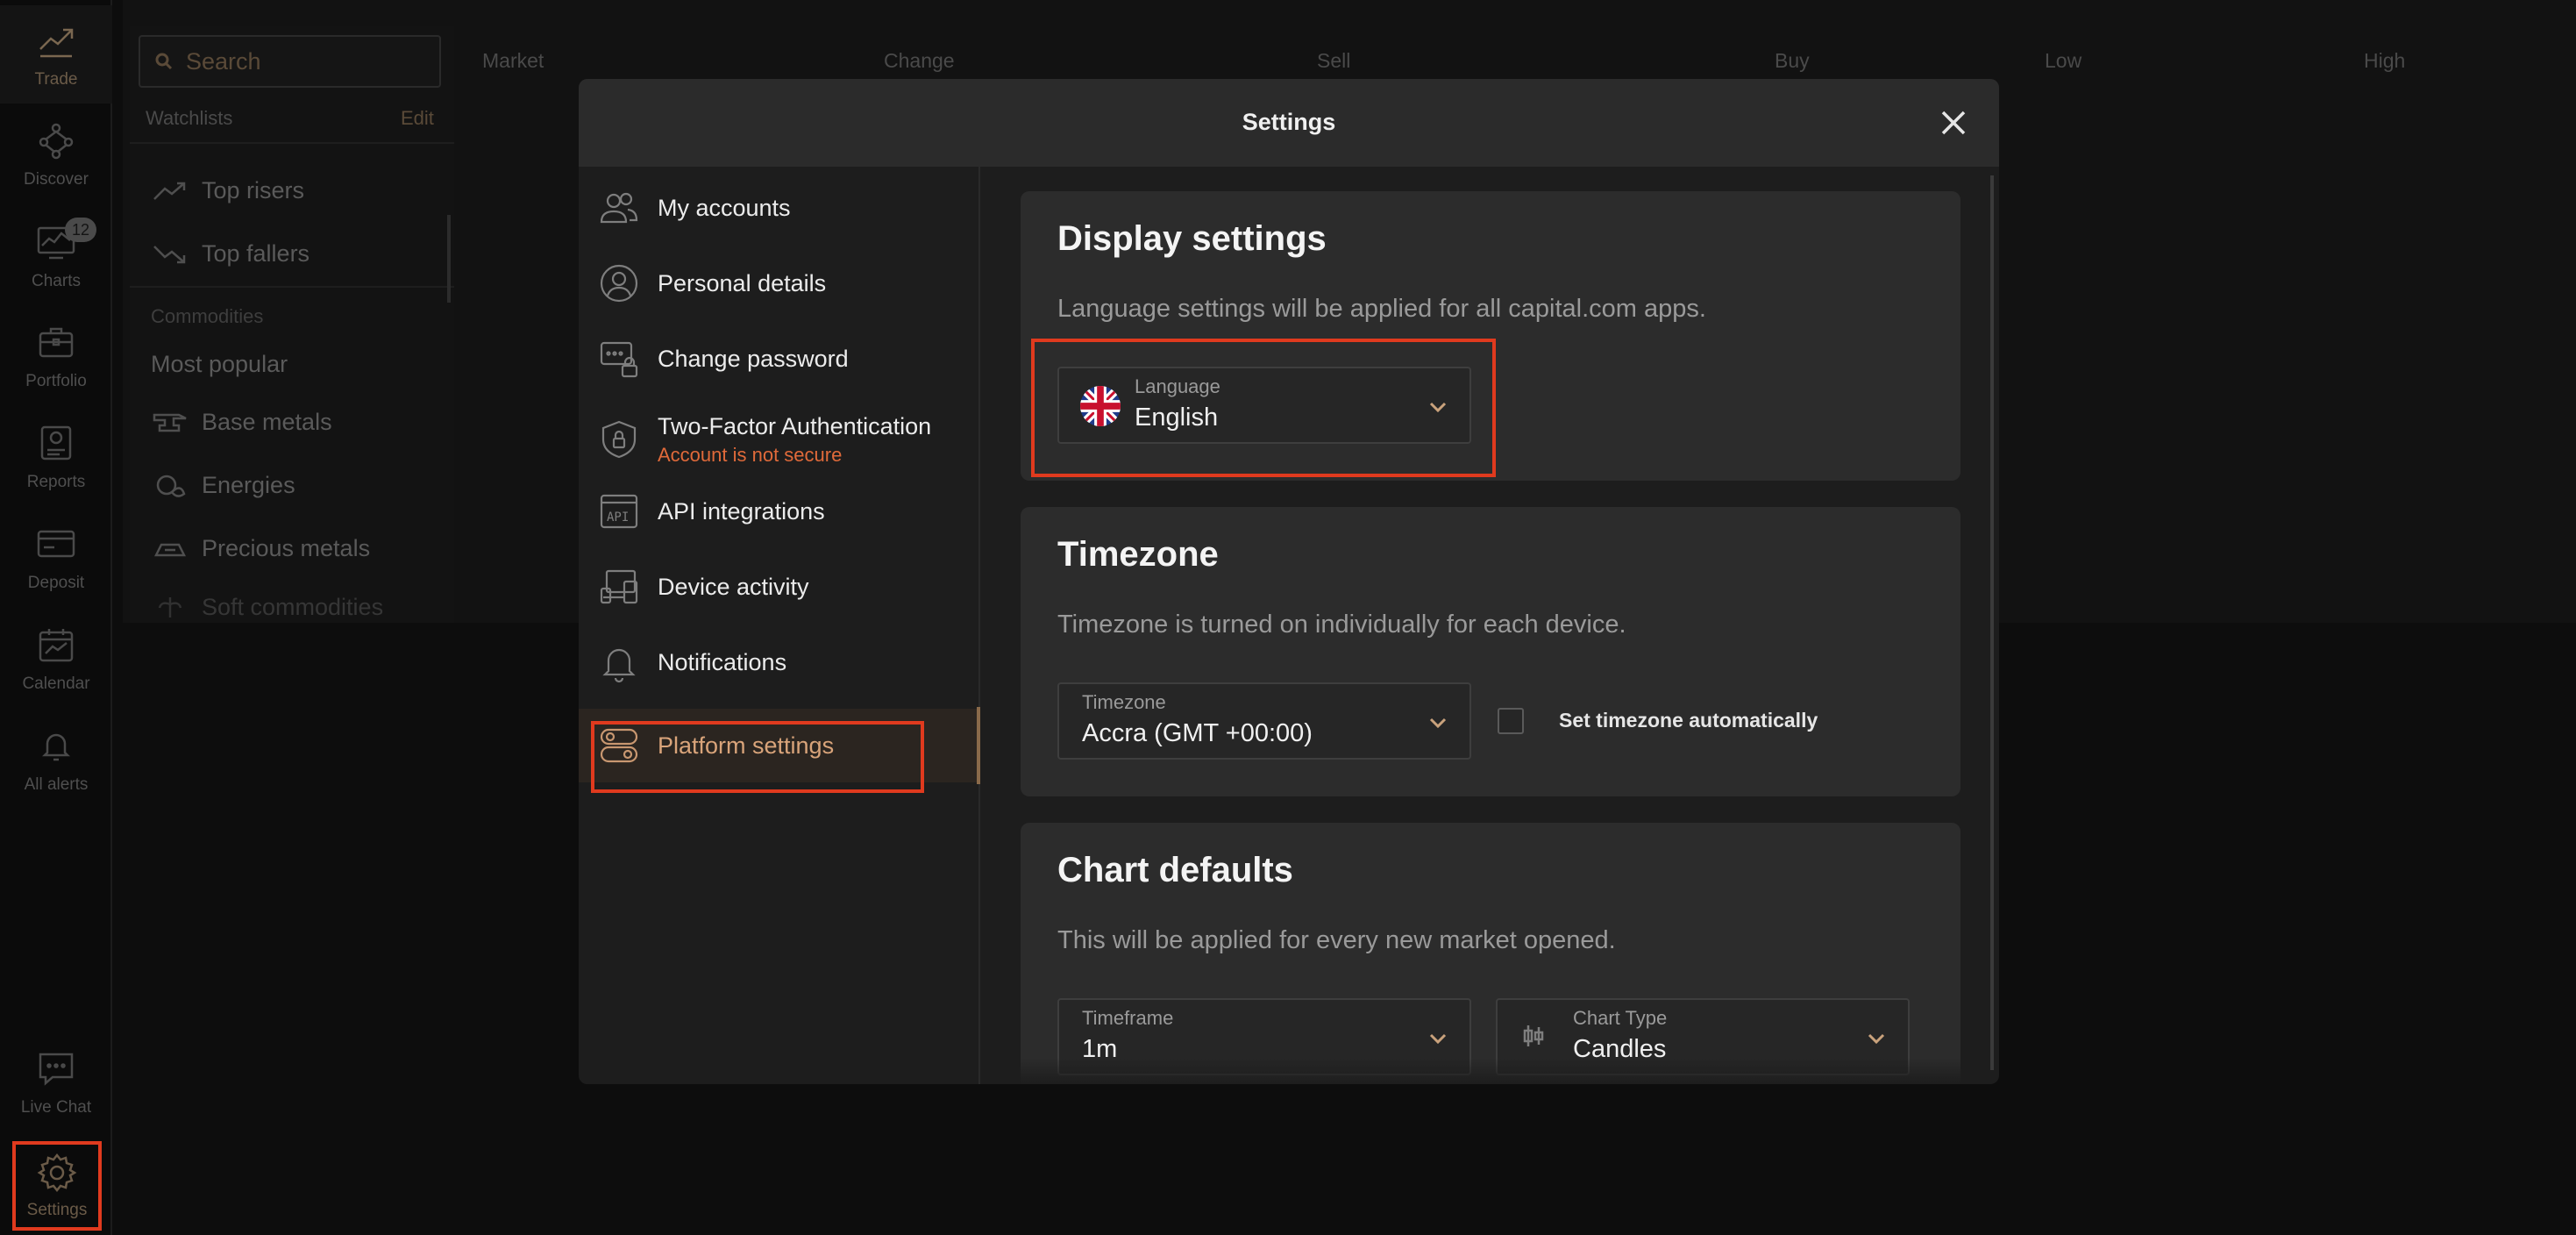  Describe the element at coordinates (56, 442) in the screenshot. I see `reports-icon` at that location.